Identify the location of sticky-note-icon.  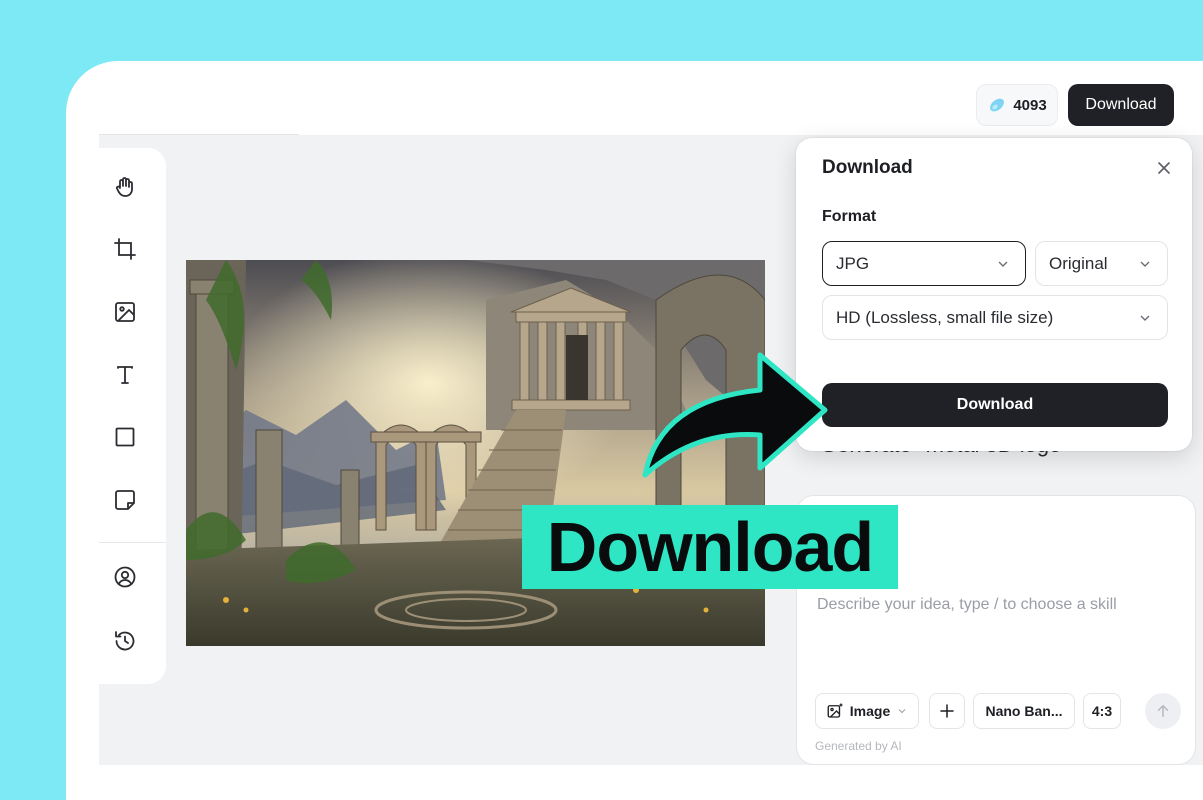
(125, 500).